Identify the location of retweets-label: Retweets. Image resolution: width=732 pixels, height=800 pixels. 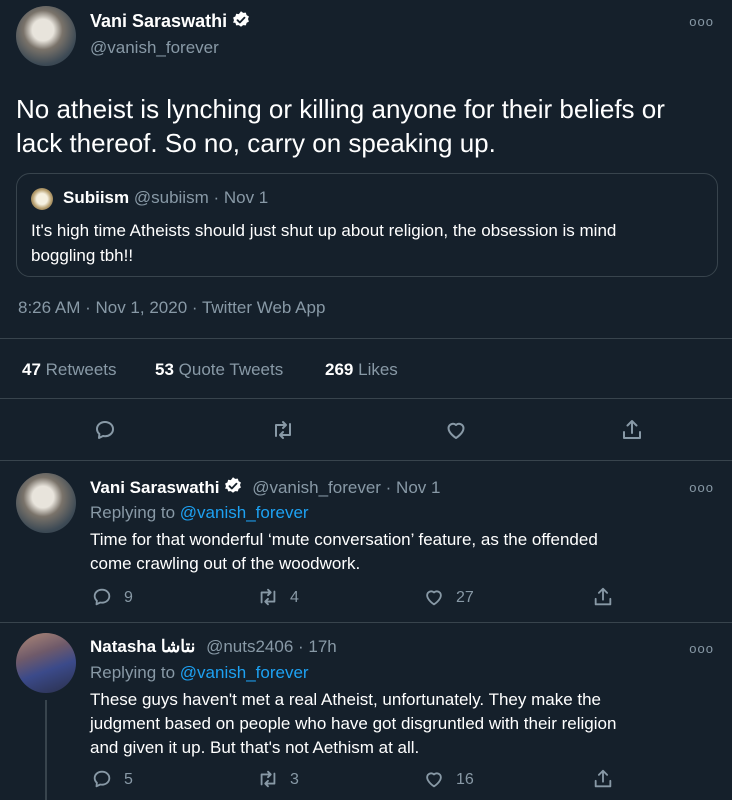
(81, 369).